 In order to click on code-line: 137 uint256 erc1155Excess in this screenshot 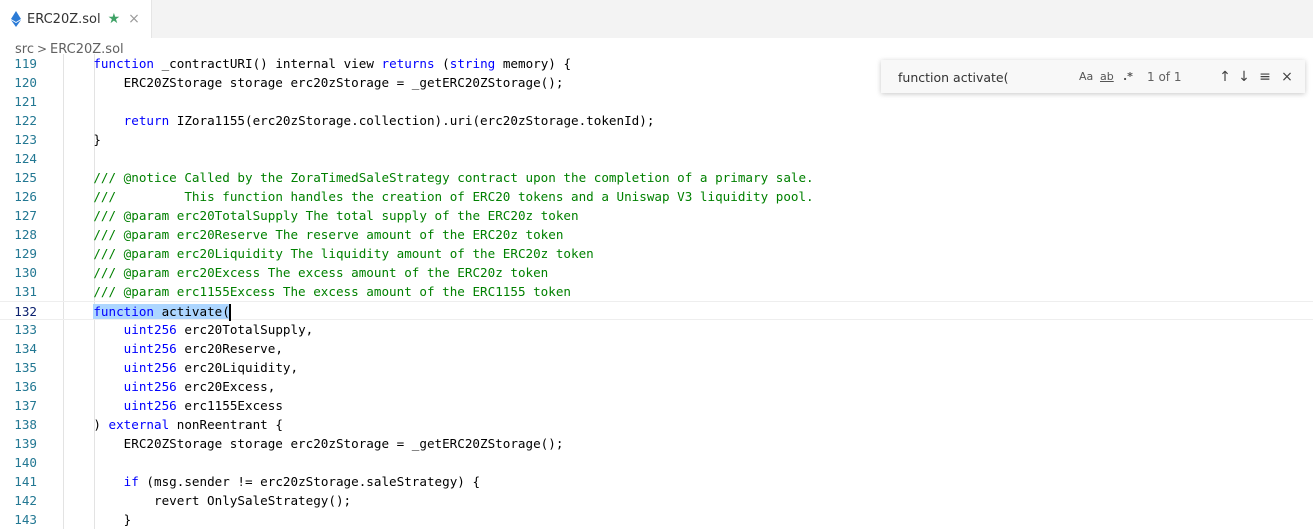, I will do `click(656, 405)`.